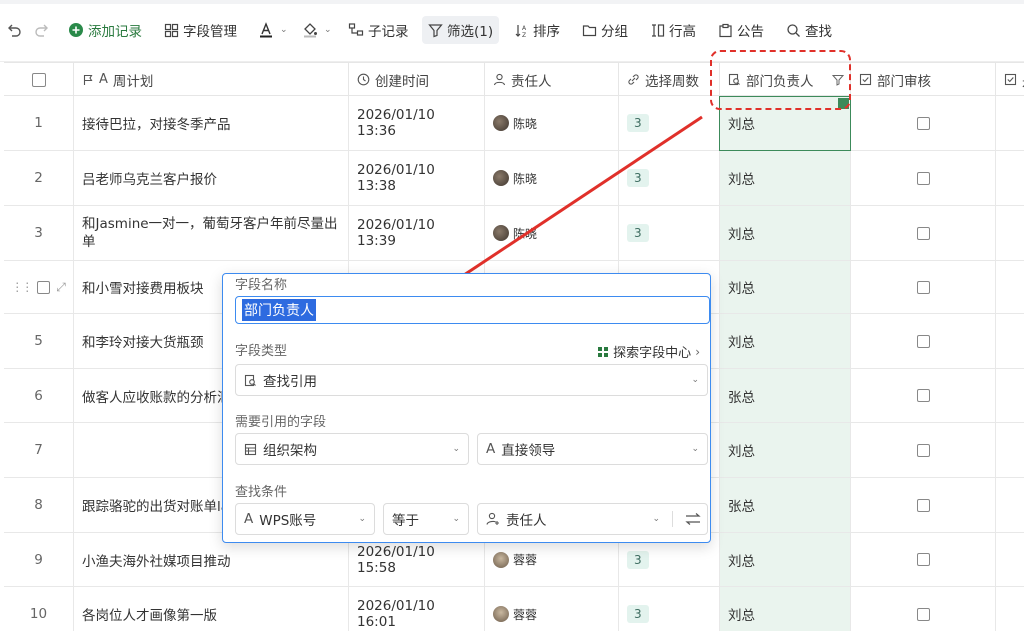 The height and width of the screenshot is (631, 1024). I want to click on row-number: 8, so click(39, 505).